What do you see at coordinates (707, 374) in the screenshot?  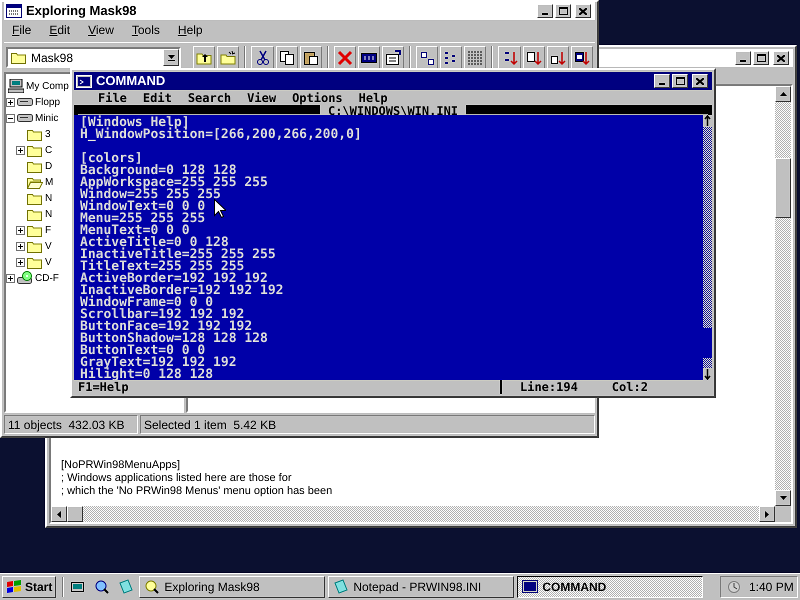 I see `down-arrow-icon` at bounding box center [707, 374].